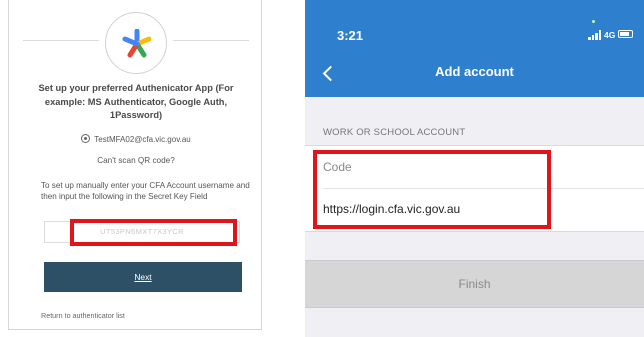 The height and width of the screenshot is (337, 644). What do you see at coordinates (432, 189) in the screenshot?
I see `highlight-code-url` at bounding box center [432, 189].